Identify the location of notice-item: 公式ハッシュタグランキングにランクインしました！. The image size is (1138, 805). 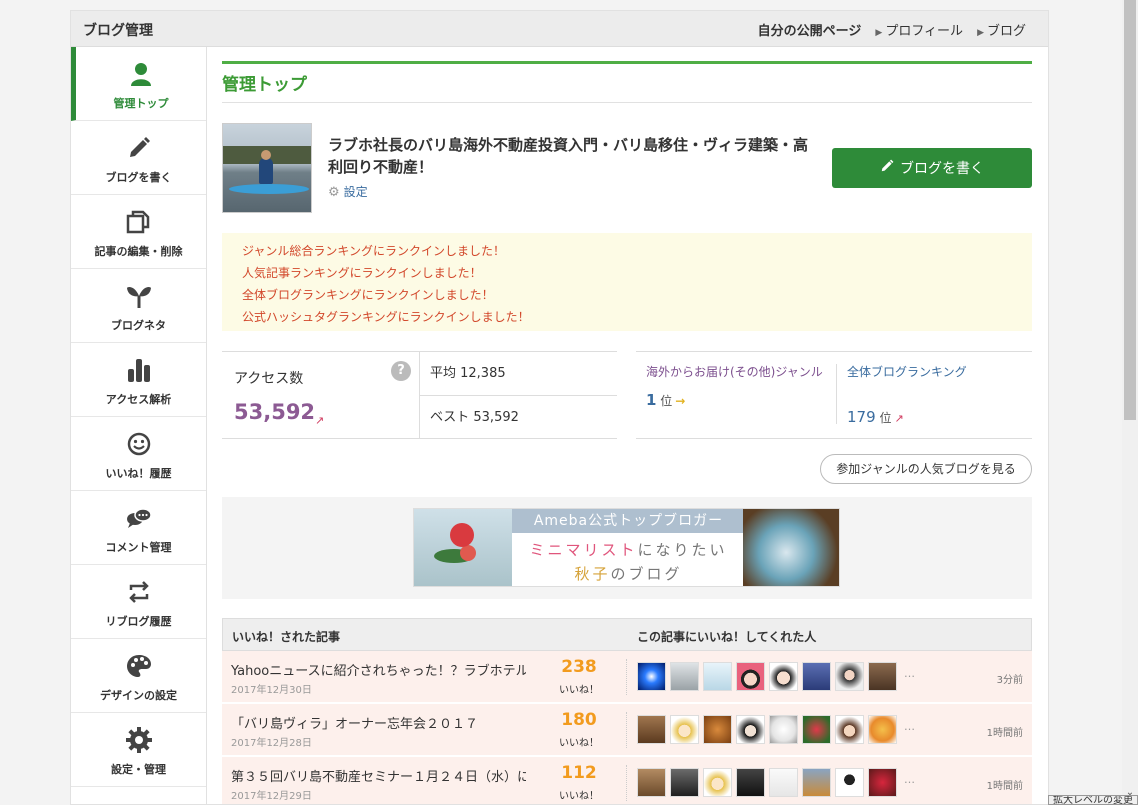
(637, 317).